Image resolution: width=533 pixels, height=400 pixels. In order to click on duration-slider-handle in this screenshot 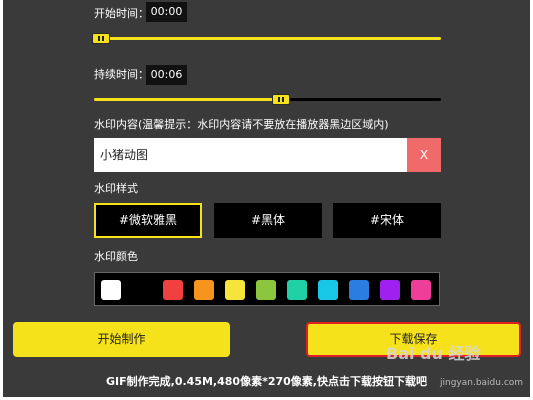, I will do `click(281, 99)`.